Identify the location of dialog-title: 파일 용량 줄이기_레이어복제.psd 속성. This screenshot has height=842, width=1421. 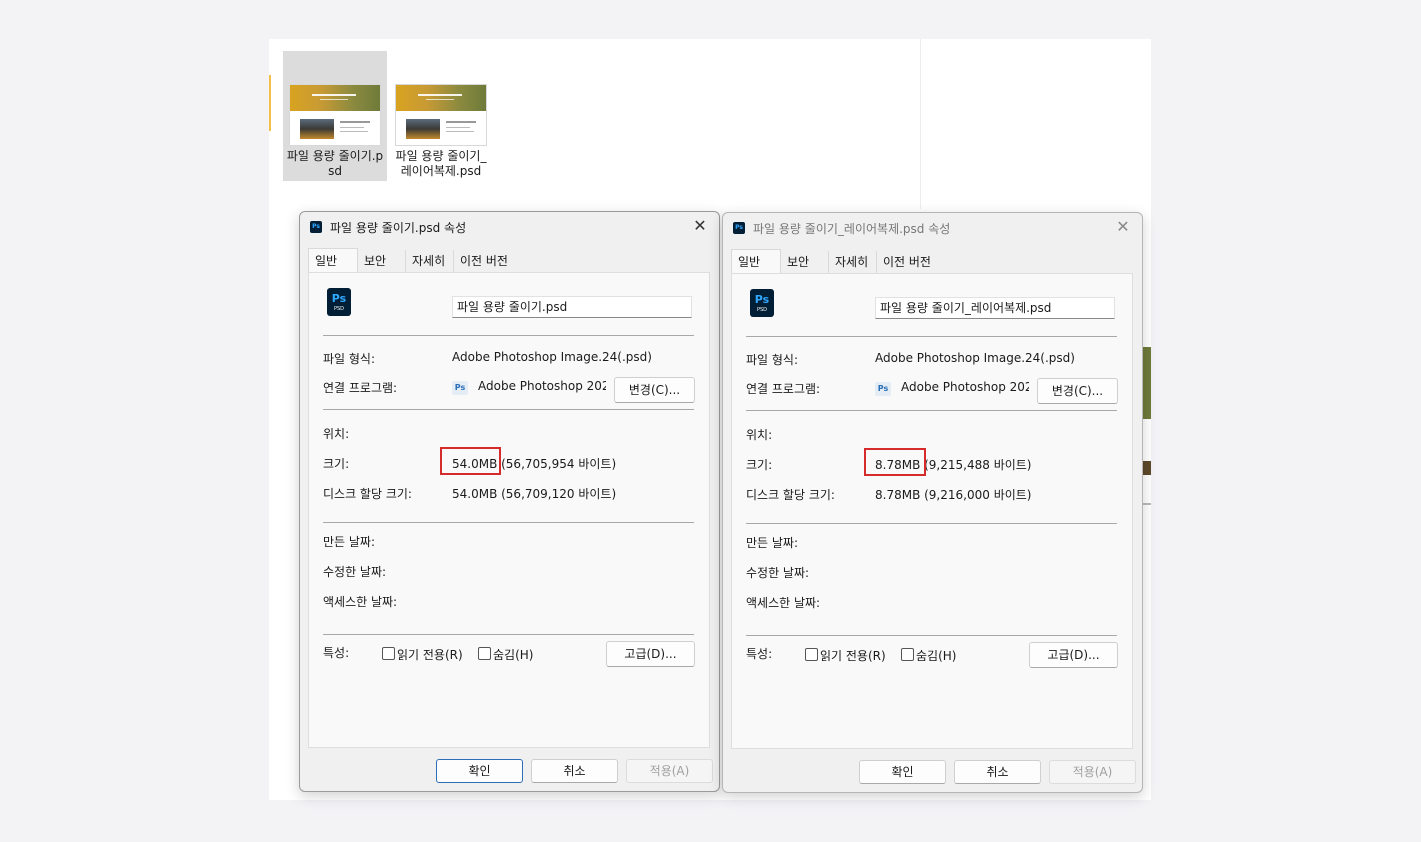
(852, 229).